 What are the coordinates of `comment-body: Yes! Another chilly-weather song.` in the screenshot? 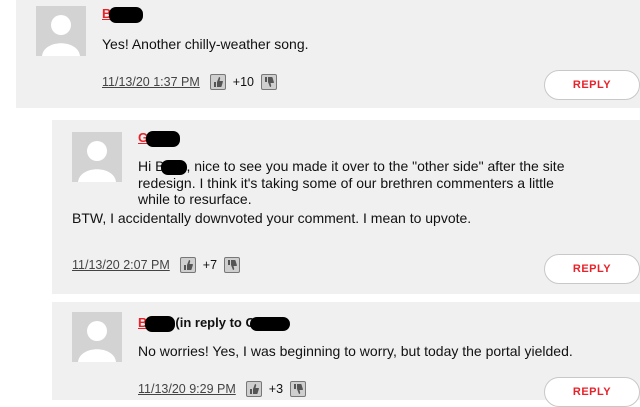 It's located at (205, 44).